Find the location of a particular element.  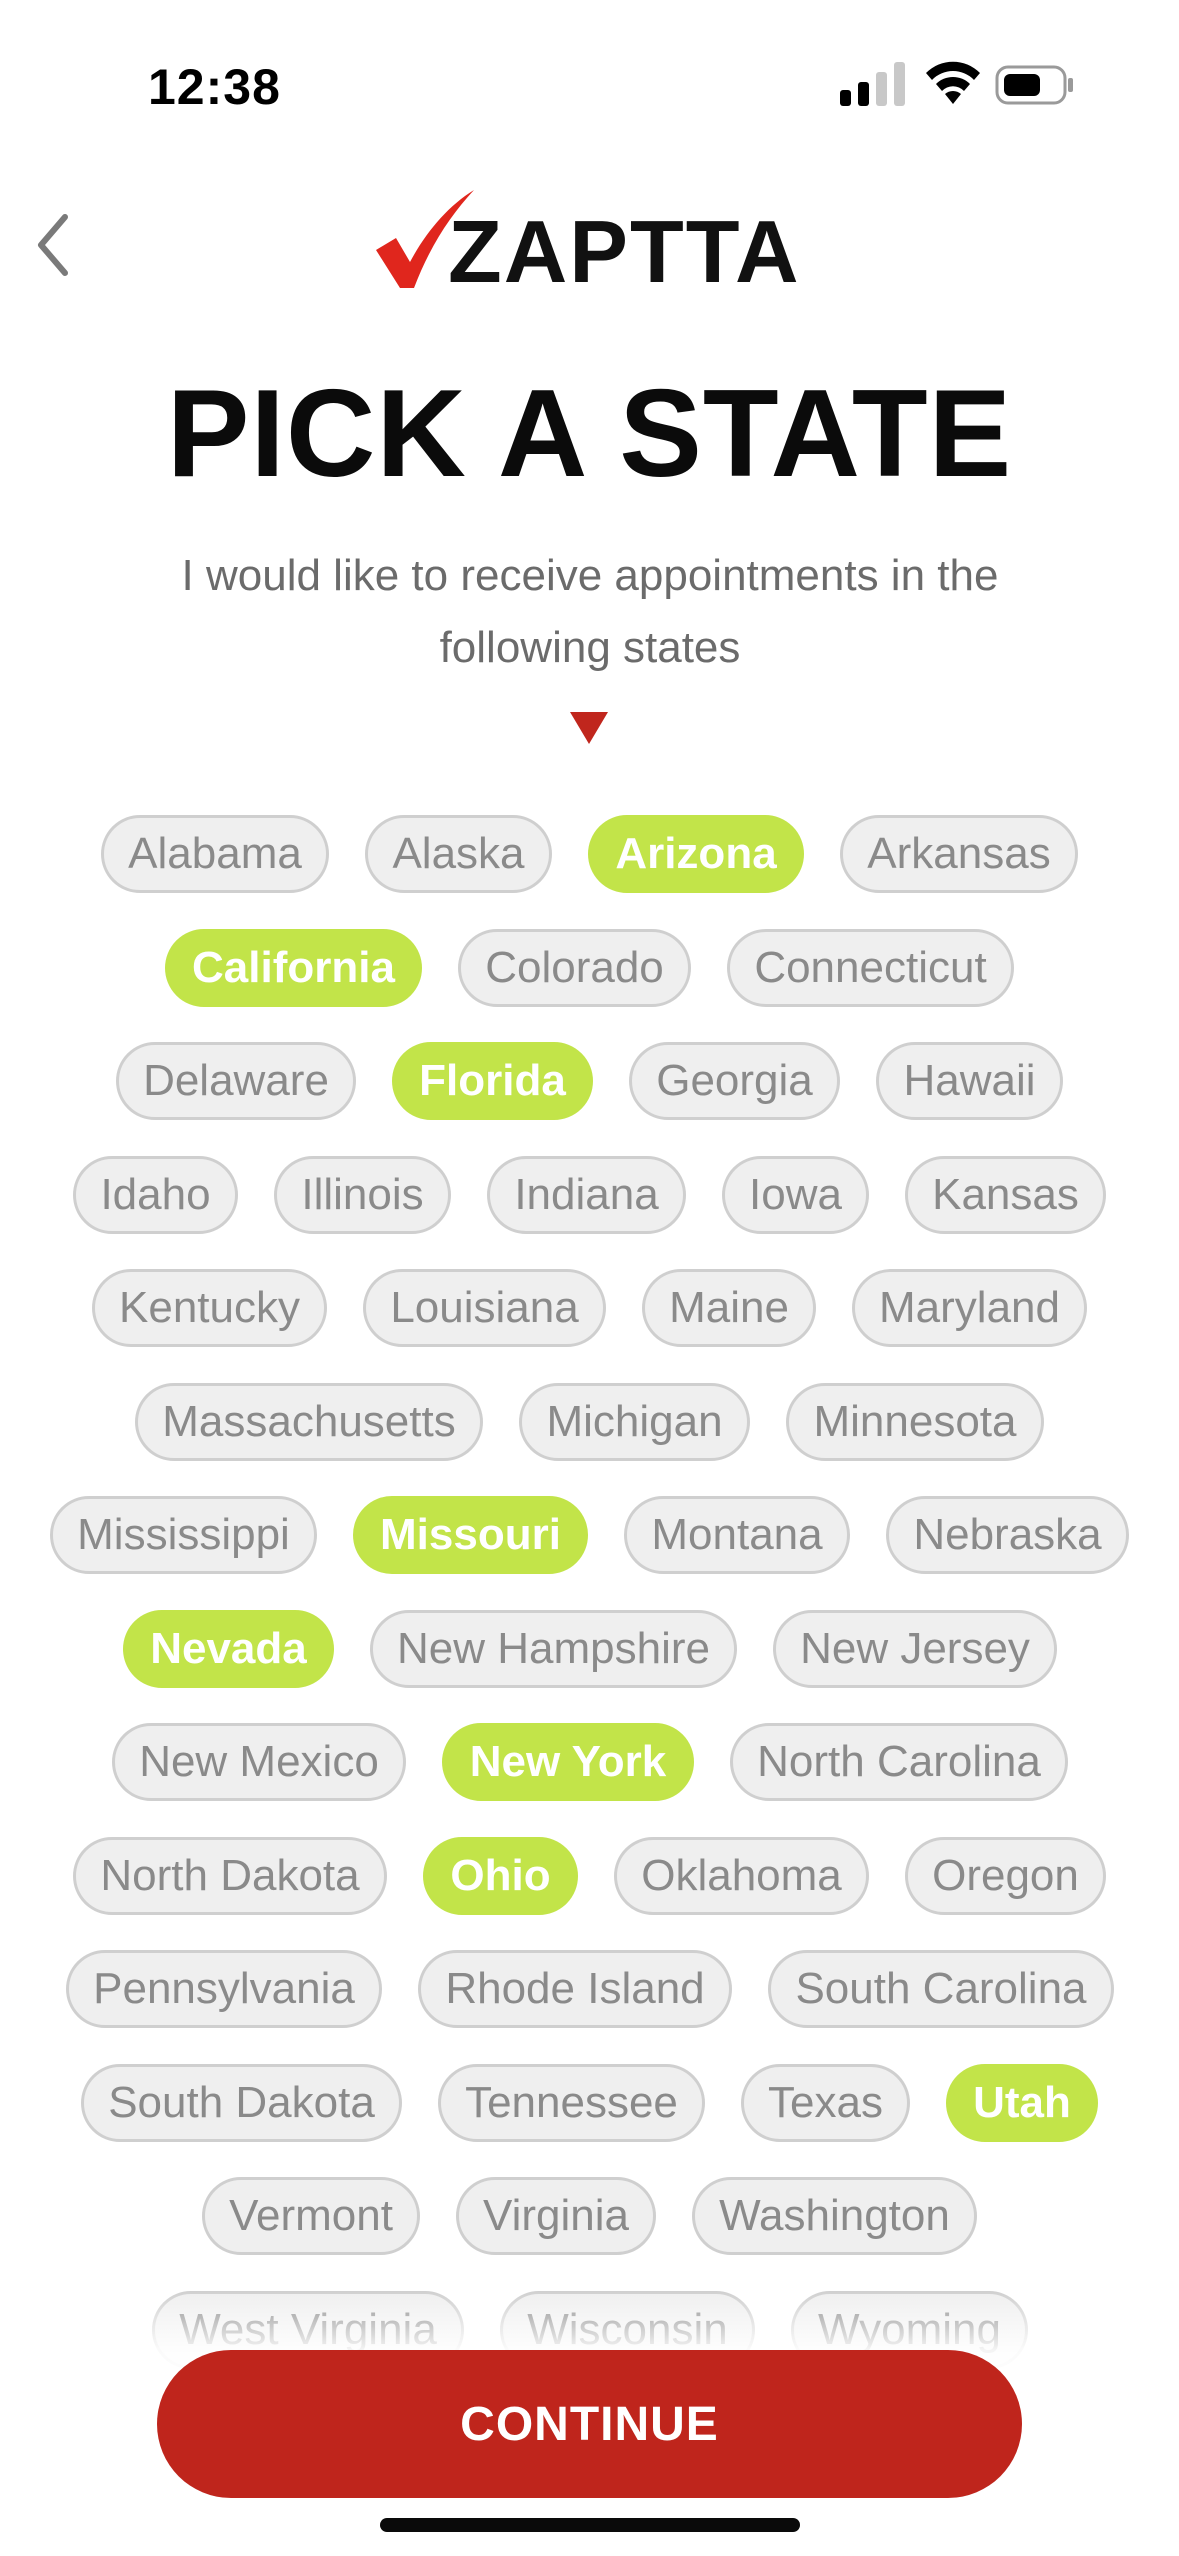

state-chip-arkansas: Arkansas is located at coordinates (959, 854).